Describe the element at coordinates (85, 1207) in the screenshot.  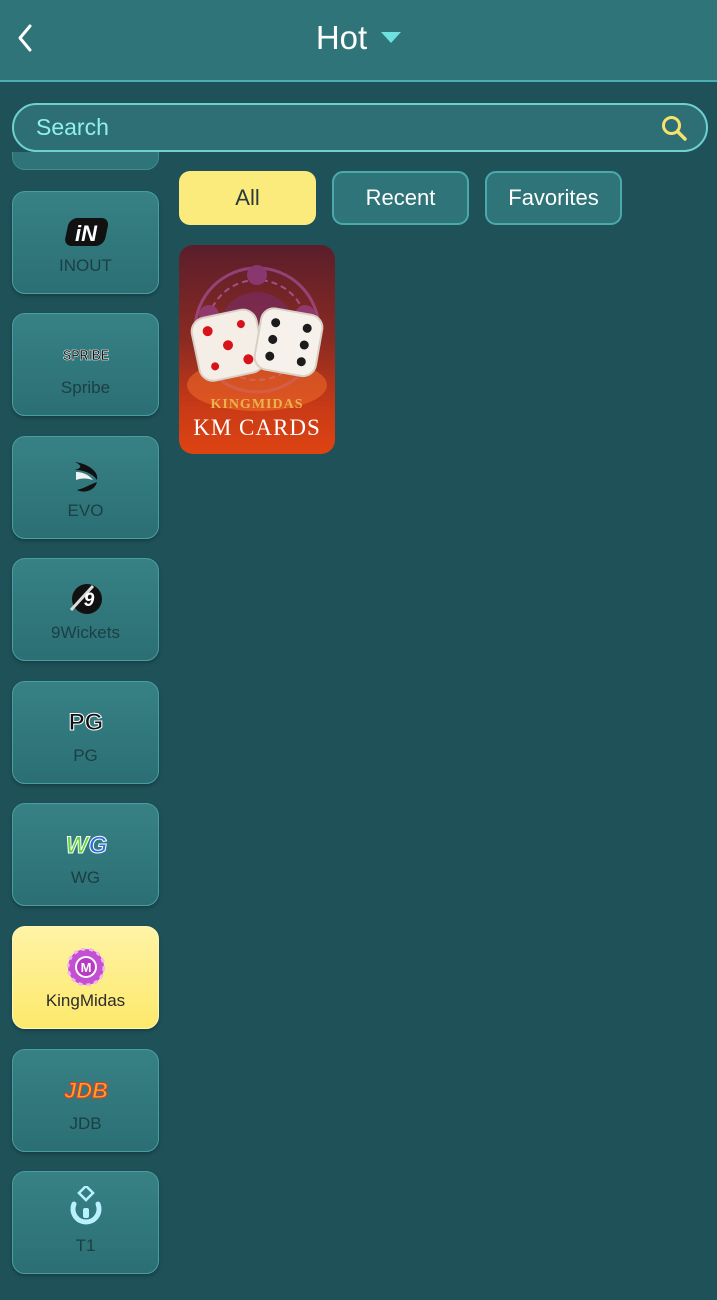
I see `t1-logo-icon` at that location.